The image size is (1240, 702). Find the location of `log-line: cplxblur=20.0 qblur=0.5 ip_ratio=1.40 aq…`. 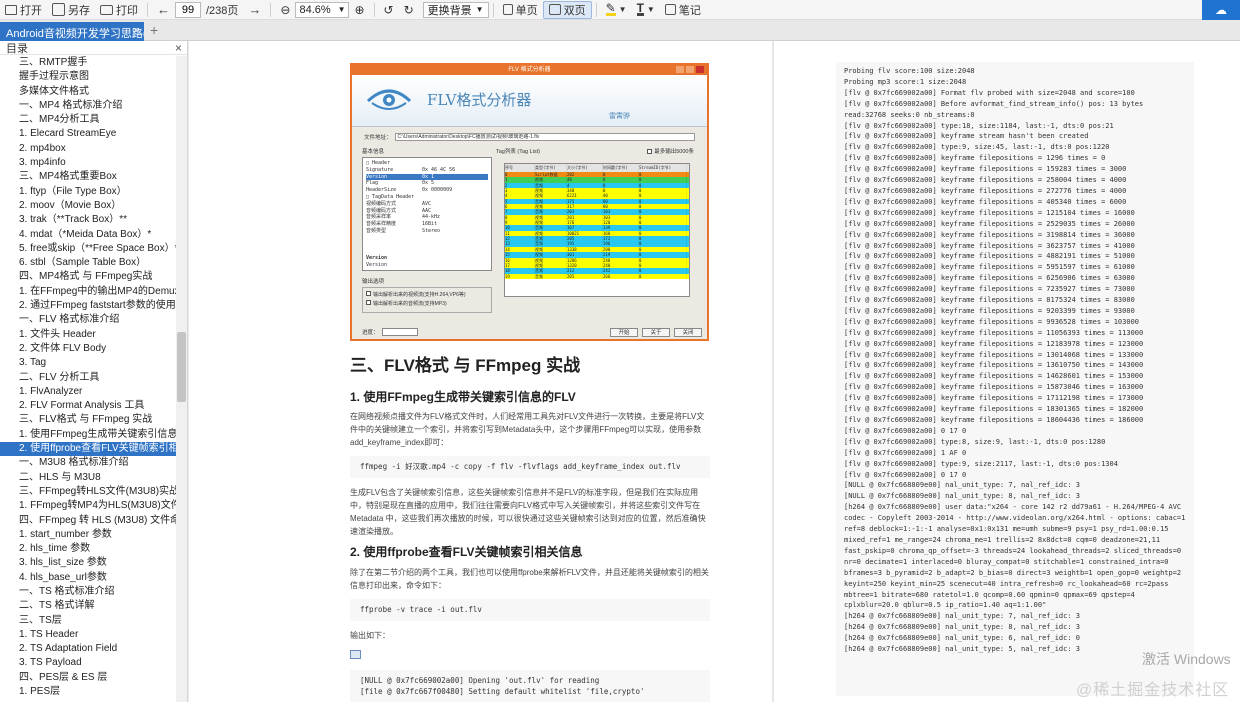

log-line: cplxblur=20.0 qblur=0.5 ip_ratio=1.40 aq… is located at coordinates (945, 605).